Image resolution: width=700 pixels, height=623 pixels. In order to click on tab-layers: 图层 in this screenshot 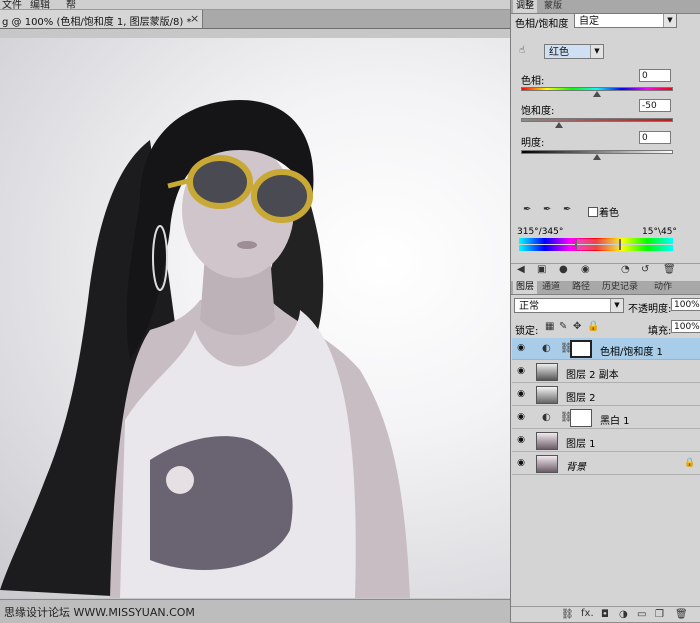, I will do `click(525, 287)`.